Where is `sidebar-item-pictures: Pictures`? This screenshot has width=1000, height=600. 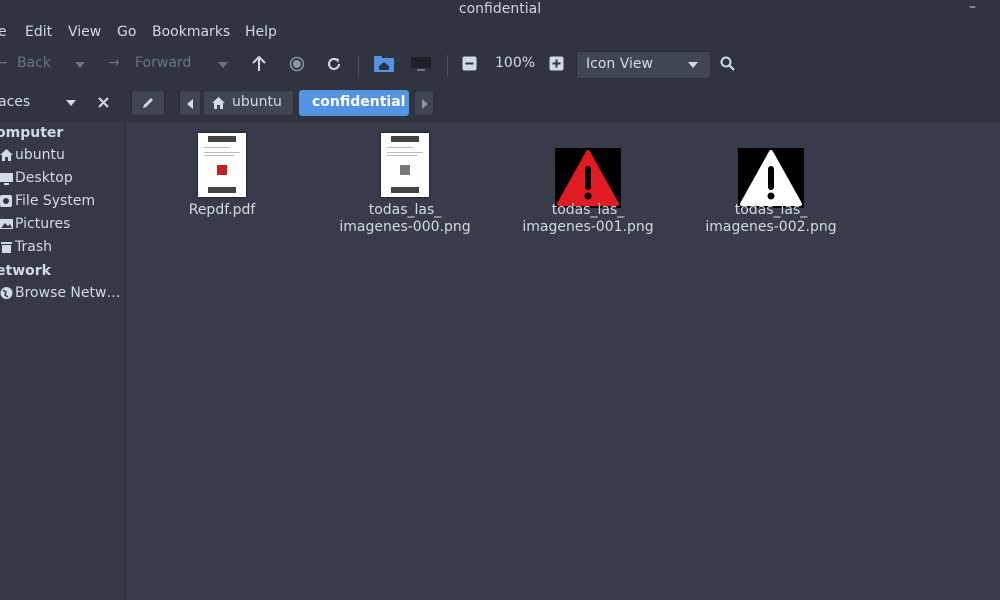
sidebar-item-pictures: Pictures is located at coordinates (62, 225).